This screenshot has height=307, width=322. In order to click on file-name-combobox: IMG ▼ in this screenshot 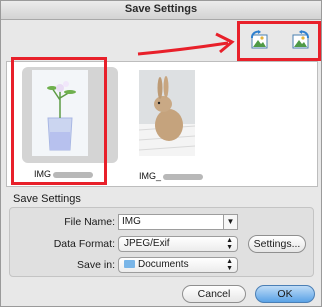, I will do `click(178, 222)`.